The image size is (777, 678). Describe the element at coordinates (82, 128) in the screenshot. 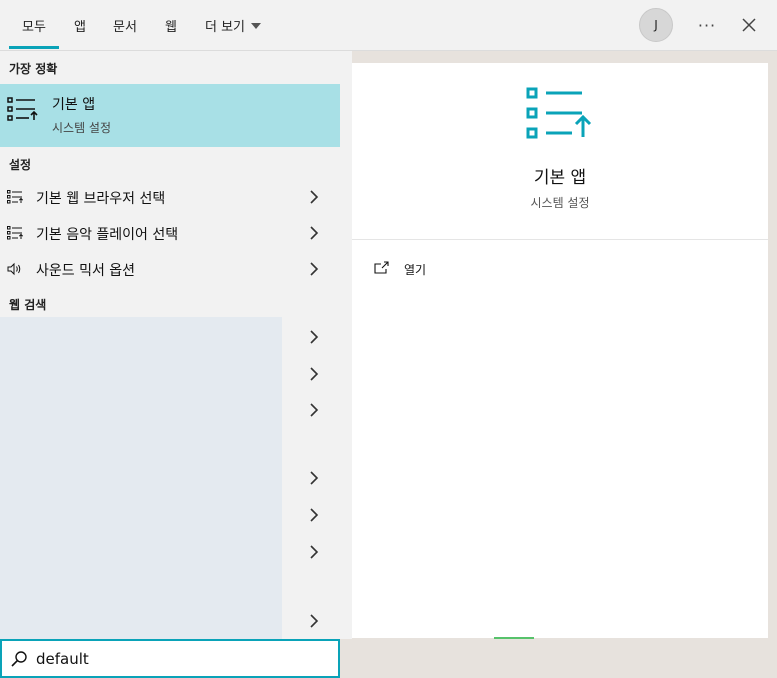

I see `best-match-subtitle: 시스템 설정` at that location.